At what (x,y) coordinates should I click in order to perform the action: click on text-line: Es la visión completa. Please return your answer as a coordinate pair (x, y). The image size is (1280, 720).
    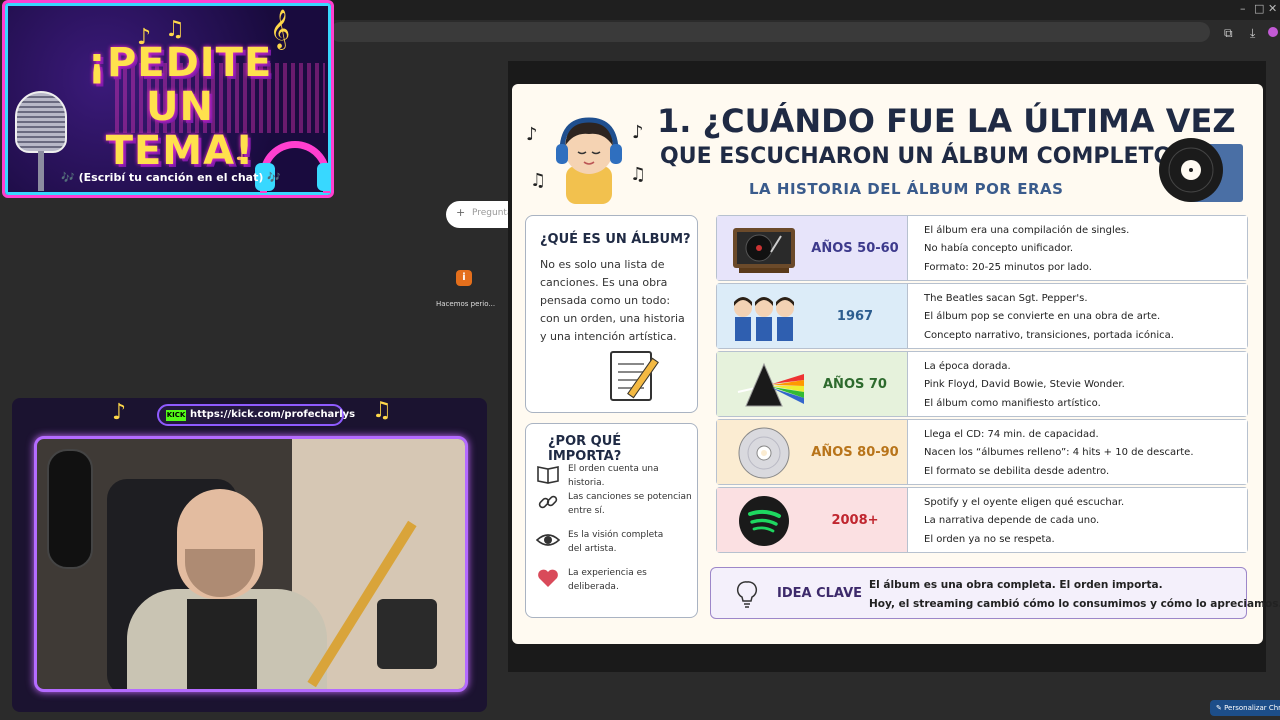
    Looking at the image, I should click on (616, 535).